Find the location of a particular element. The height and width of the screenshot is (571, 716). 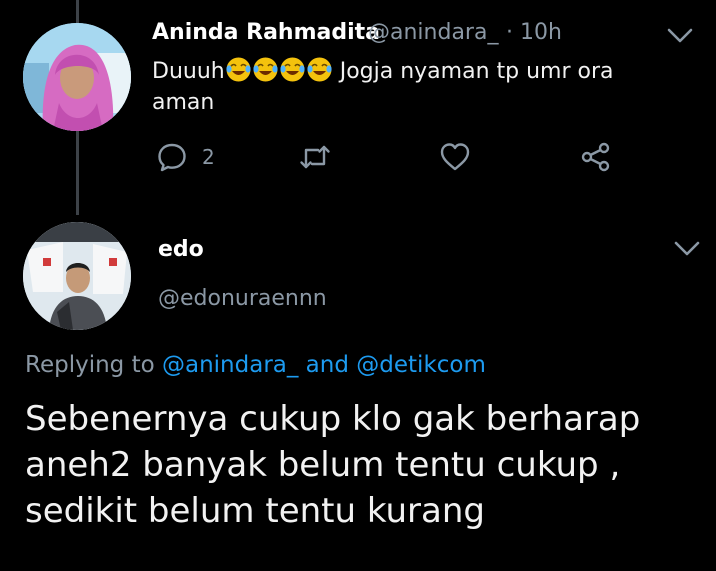

retweet-icon is located at coordinates (315, 157).